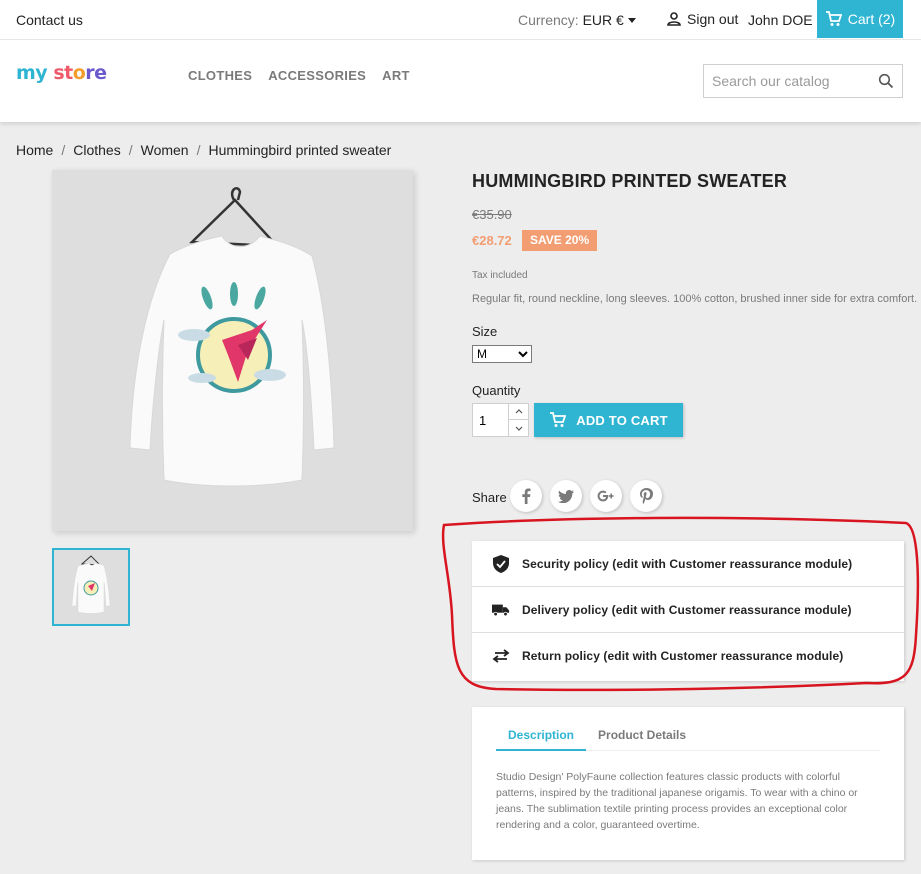 Image resolution: width=921 pixels, height=874 pixels. Describe the element at coordinates (300, 150) in the screenshot. I see `breadcrumb-current: Hummingbird printed sweater` at that location.